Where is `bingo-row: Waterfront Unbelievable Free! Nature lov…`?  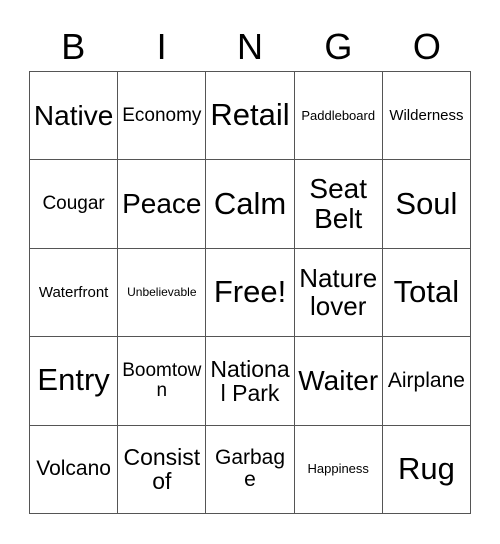
bingo-row: Waterfront Unbelievable Free! Nature lov… is located at coordinates (251, 293).